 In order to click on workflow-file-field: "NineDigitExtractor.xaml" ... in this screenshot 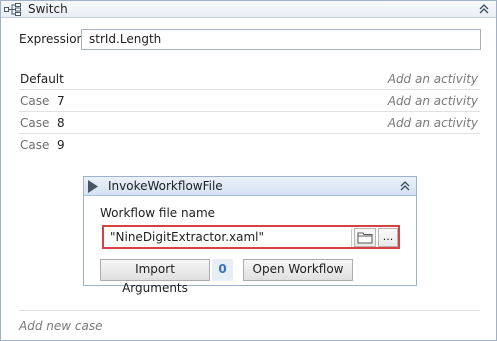, I will do `click(251, 237)`.